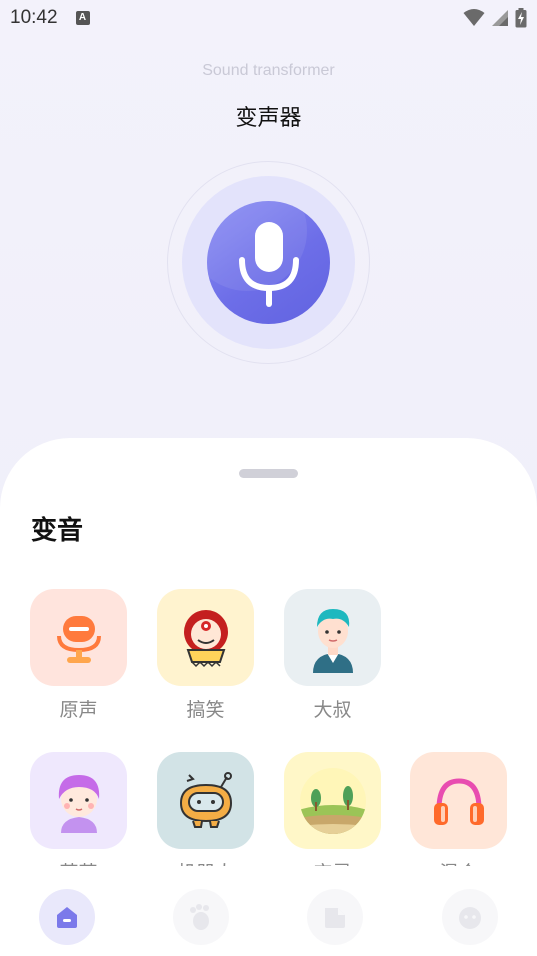 This screenshot has width=537, height=956. I want to click on record-button, so click(268, 262).